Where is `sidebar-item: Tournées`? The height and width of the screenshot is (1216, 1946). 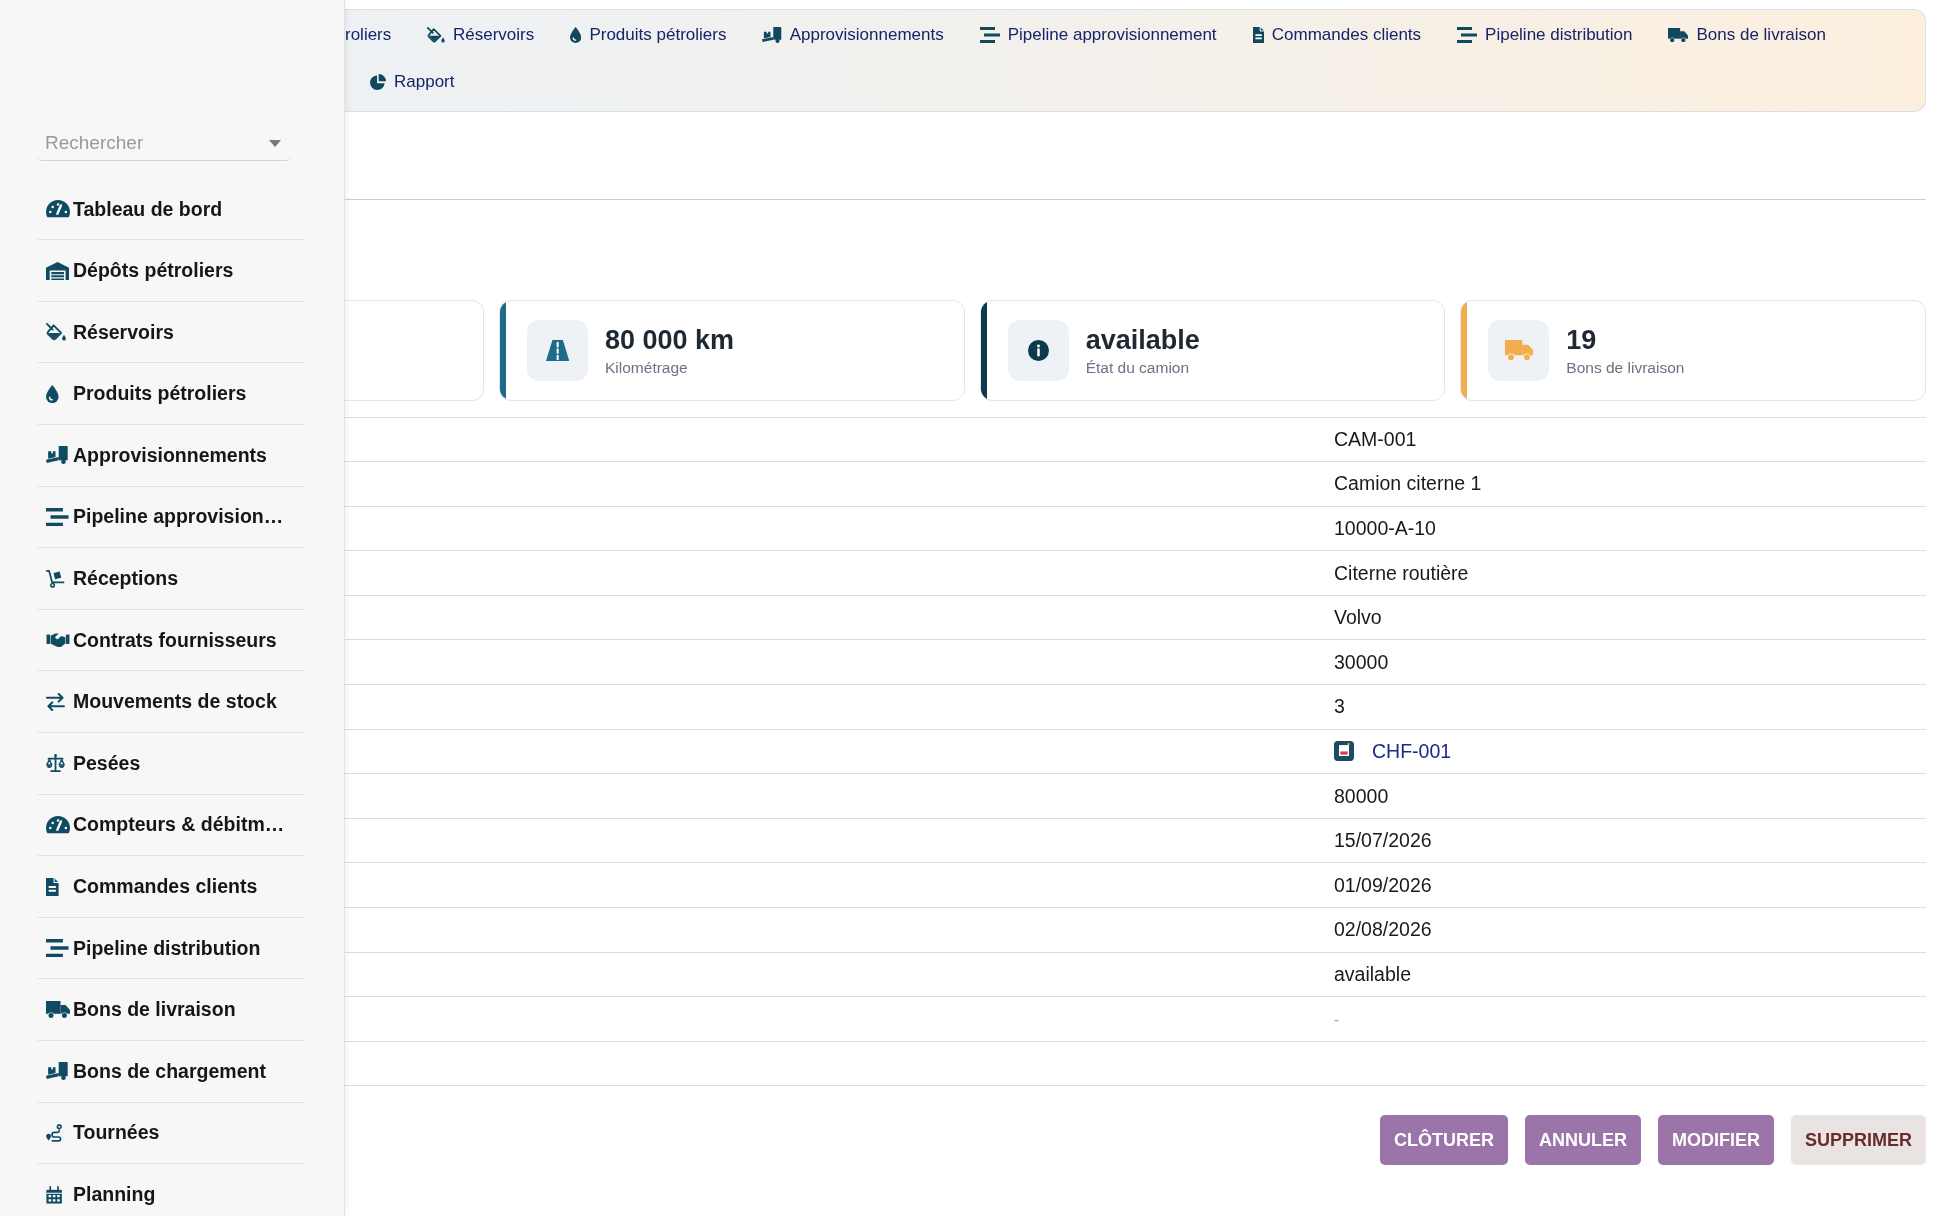
sidebar-item: Tournées is located at coordinates (171, 1132).